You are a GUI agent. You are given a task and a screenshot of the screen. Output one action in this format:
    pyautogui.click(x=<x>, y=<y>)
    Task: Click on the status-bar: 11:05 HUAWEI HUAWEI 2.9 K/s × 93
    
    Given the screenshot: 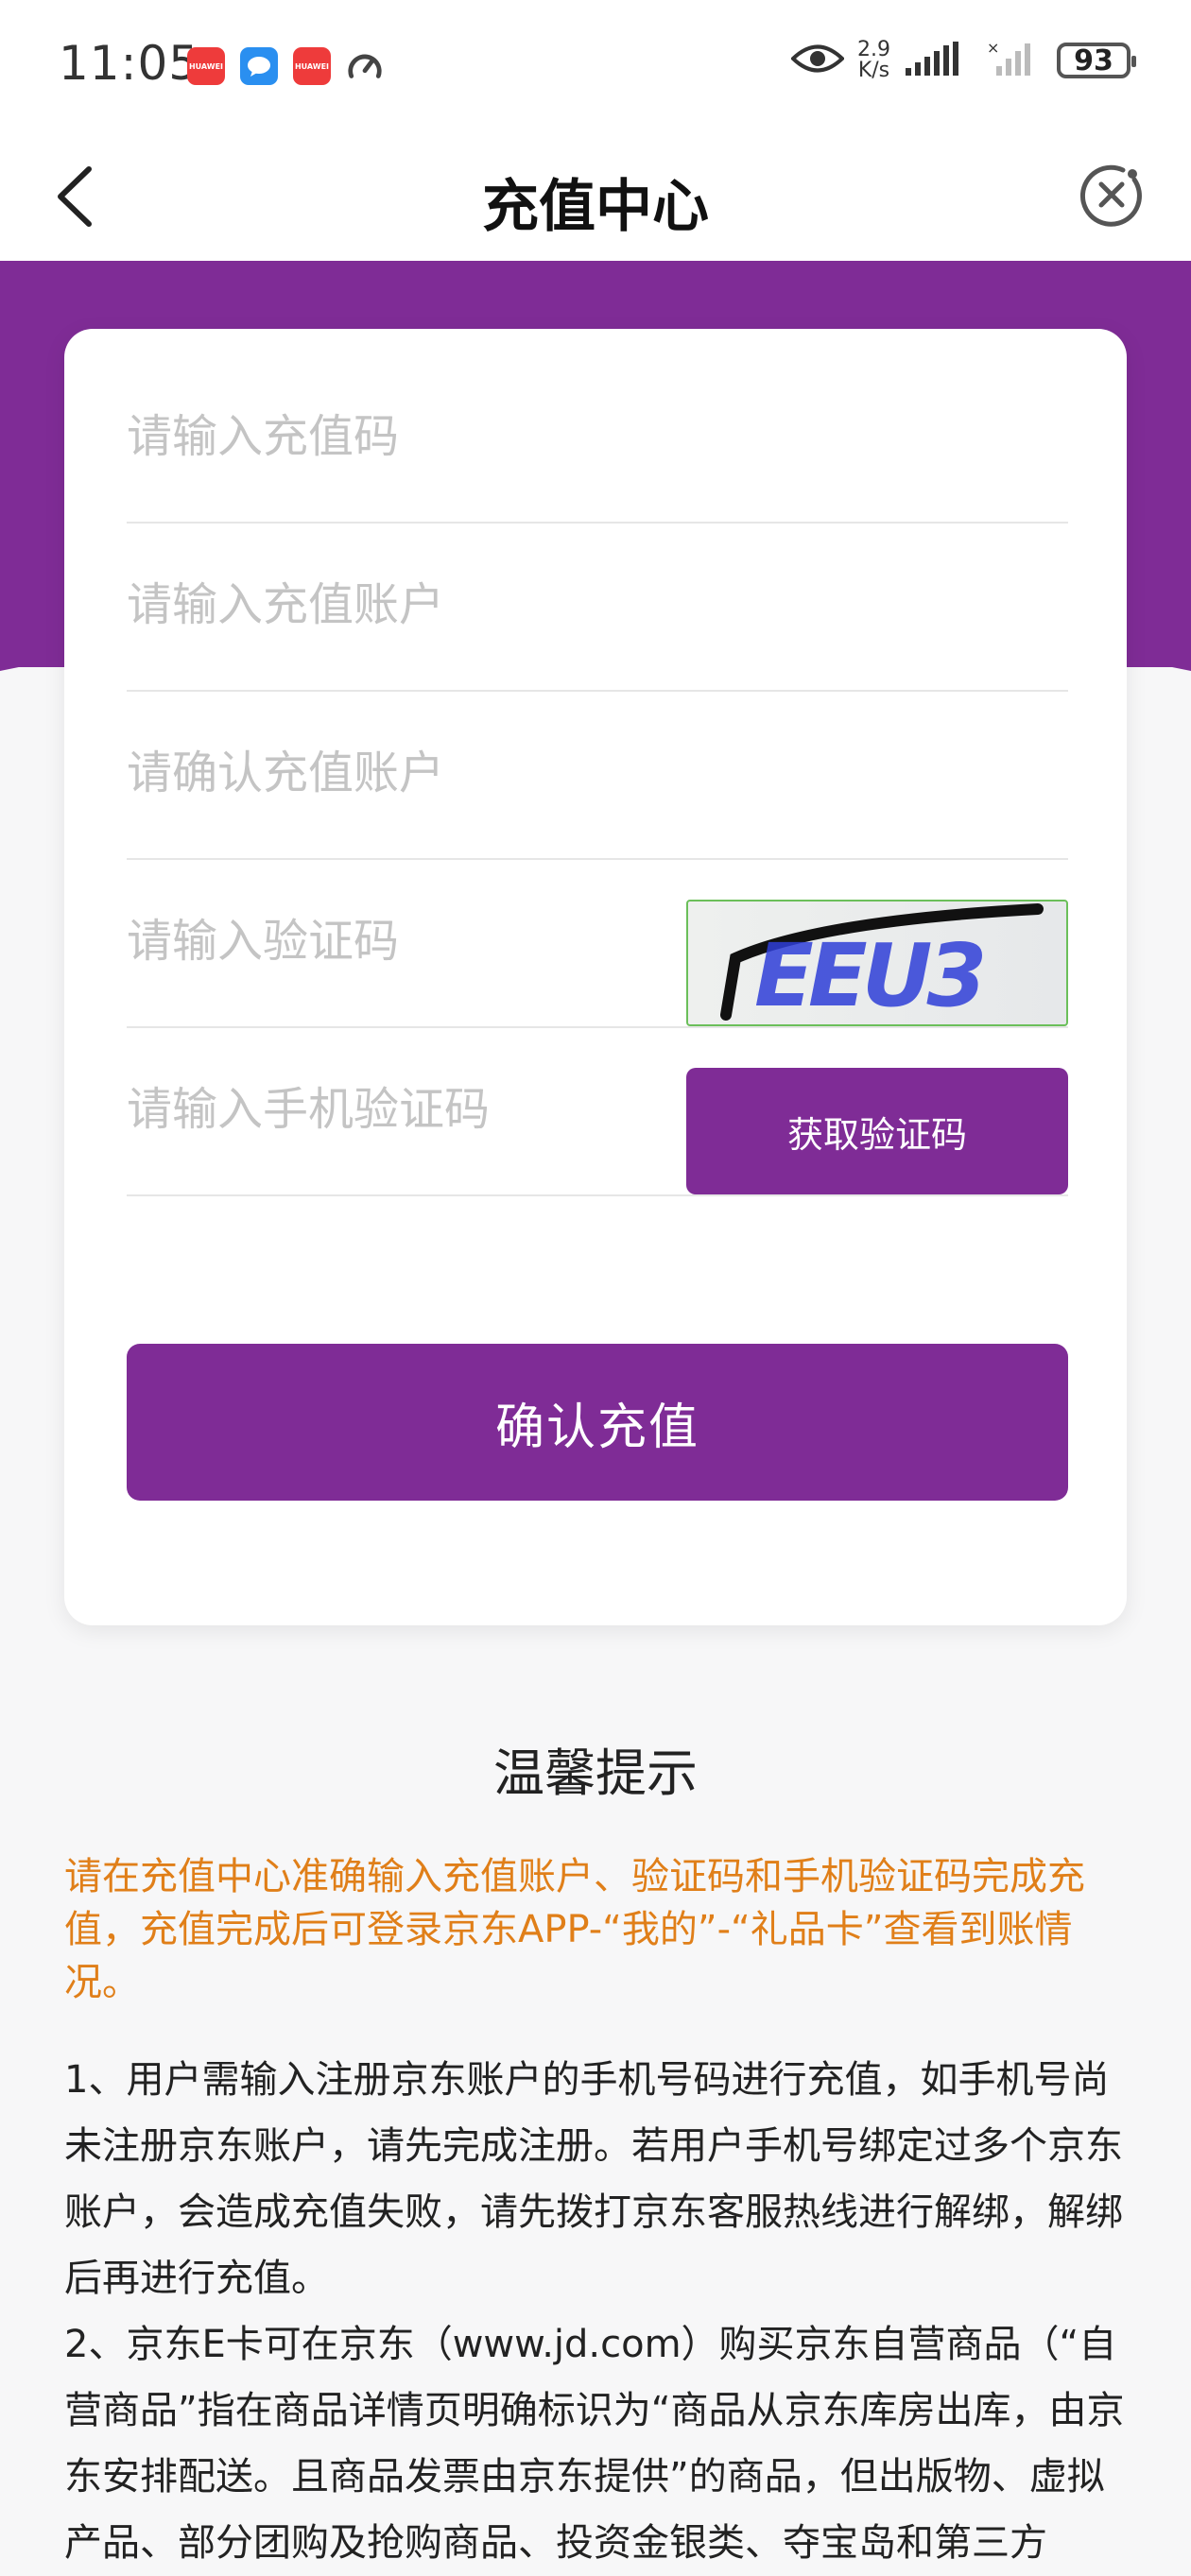 What is the action you would take?
    pyautogui.click(x=595, y=66)
    